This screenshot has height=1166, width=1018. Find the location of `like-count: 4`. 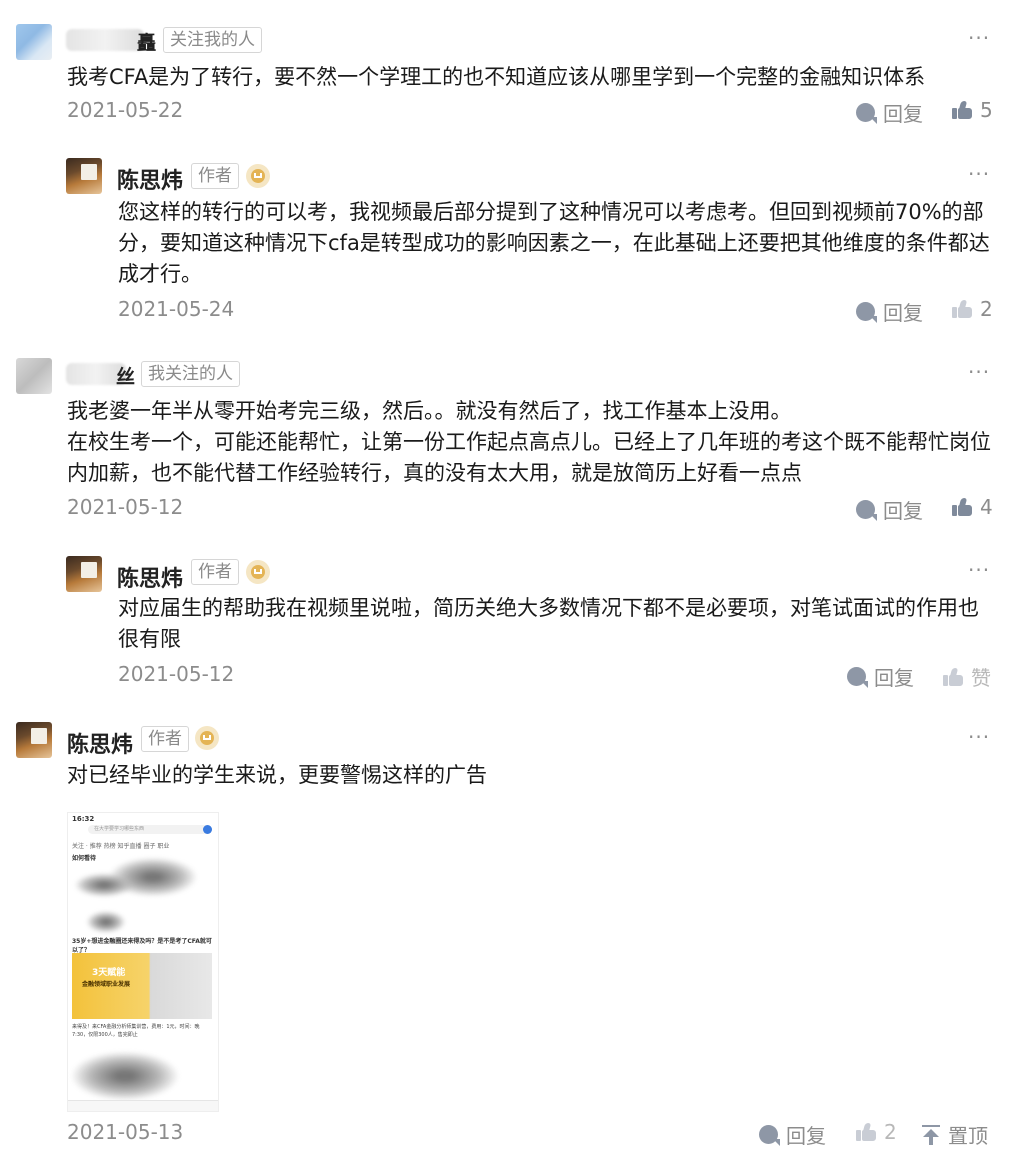

like-count: 4 is located at coordinates (986, 507).